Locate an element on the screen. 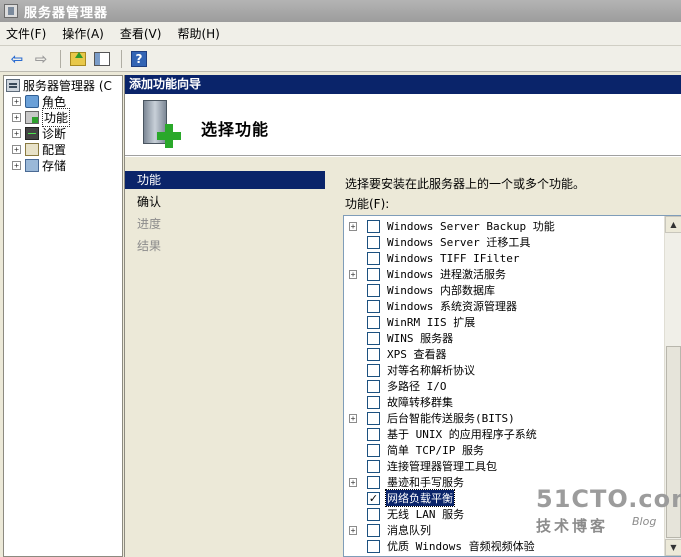 The image size is (681, 557). features-icon is located at coordinates (32, 117).